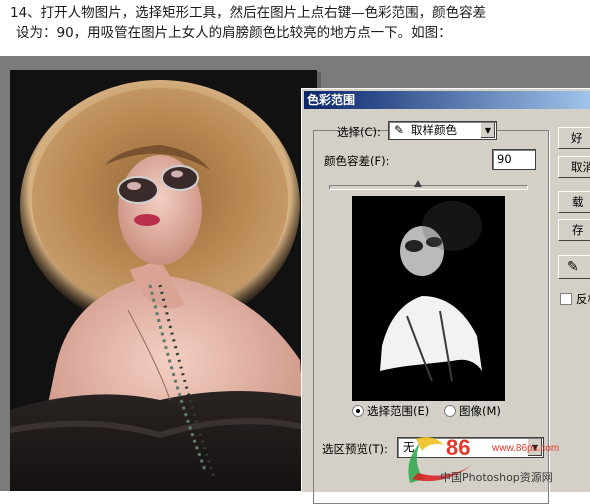 This screenshot has height=504, width=590. What do you see at coordinates (359, 132) in the screenshot?
I see `select-label: 选择(C):` at bounding box center [359, 132].